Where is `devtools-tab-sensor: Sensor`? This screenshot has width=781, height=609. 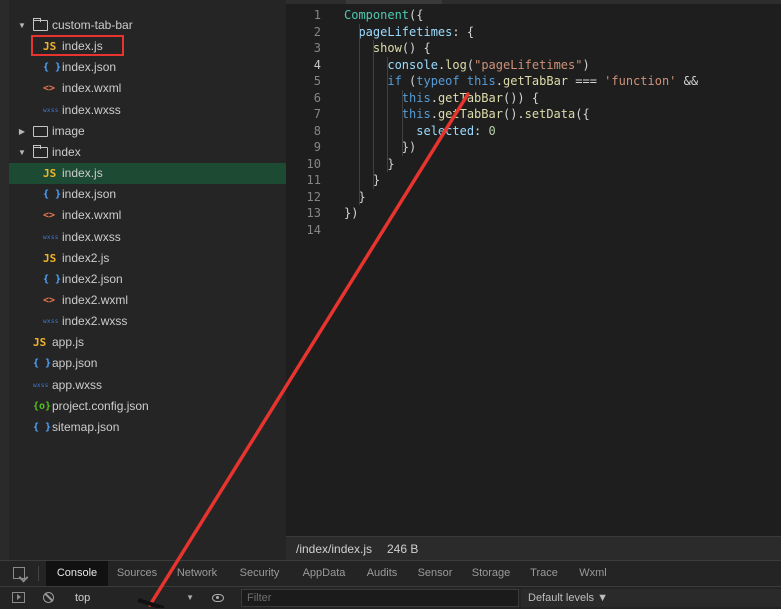 devtools-tab-sensor: Sensor is located at coordinates (435, 573).